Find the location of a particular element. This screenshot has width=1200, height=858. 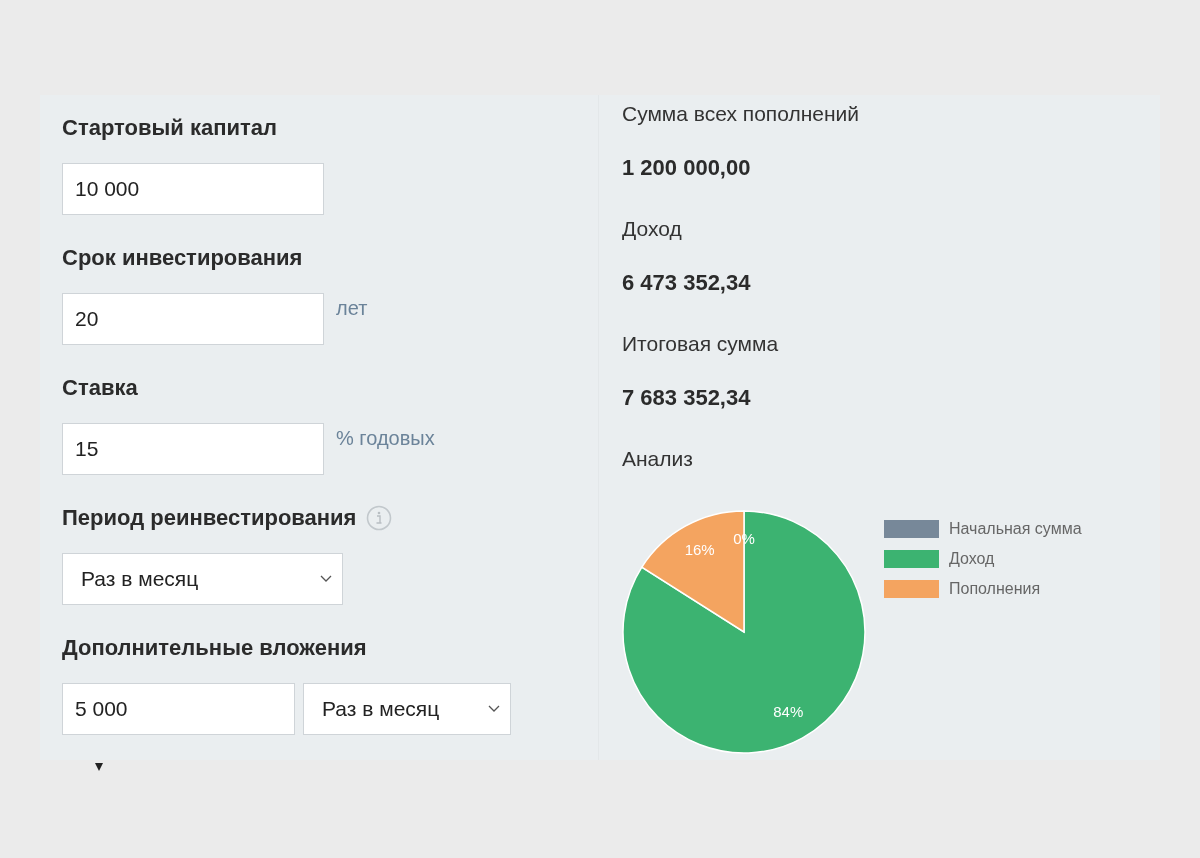

legend-label: Доход is located at coordinates (972, 559).